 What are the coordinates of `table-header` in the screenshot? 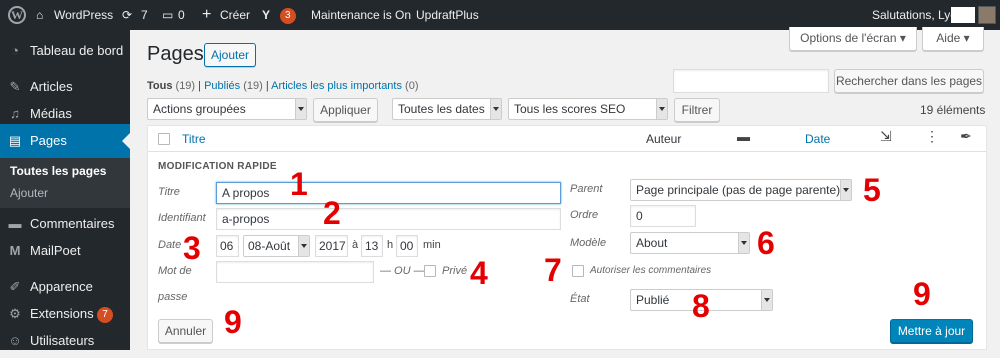 It's located at (567, 139).